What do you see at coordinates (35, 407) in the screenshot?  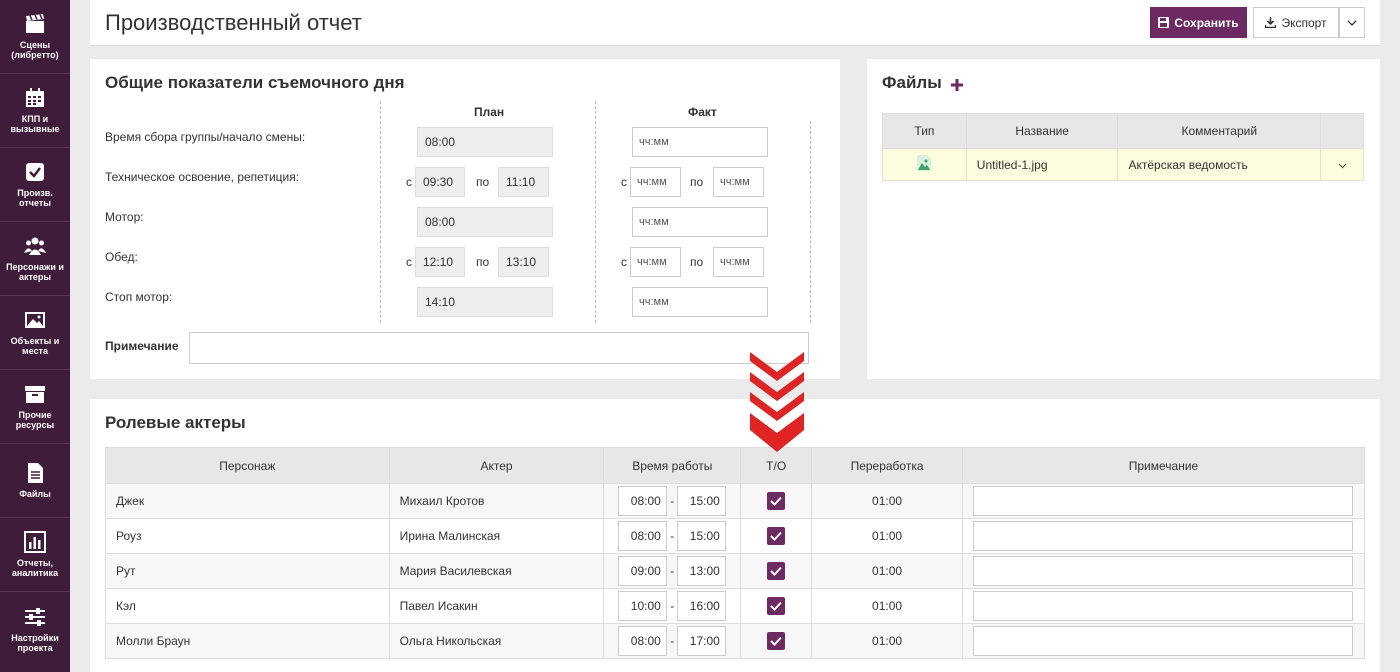 I see `sidebar-item-resources: Прочие ресурсы` at bounding box center [35, 407].